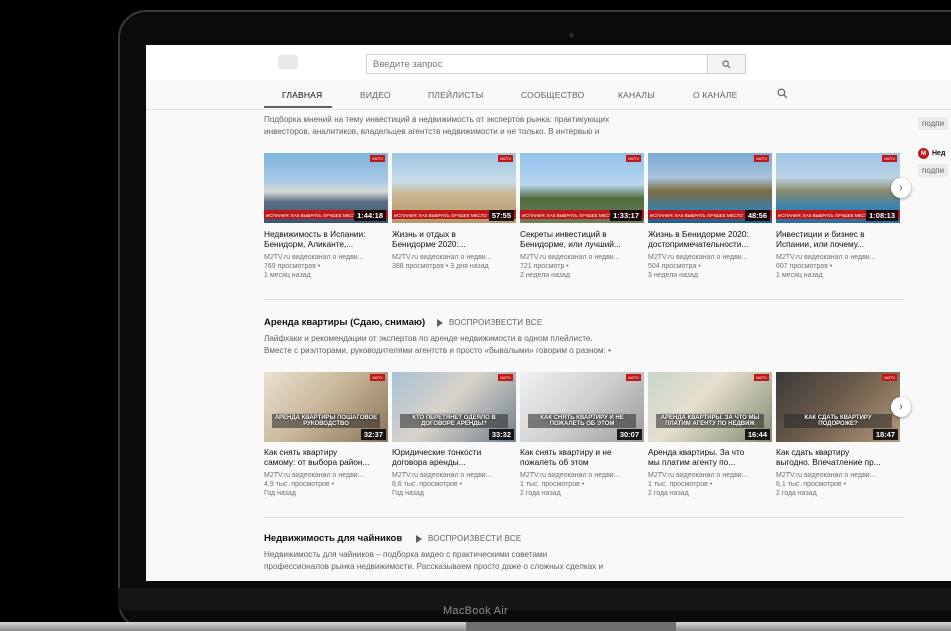 Image resolution: width=951 pixels, height=631 pixels. I want to click on thumbnail-caption: КАК СДАТЬ КВАРТИРУ ПОДОРОЖЕ?, so click(838, 421).